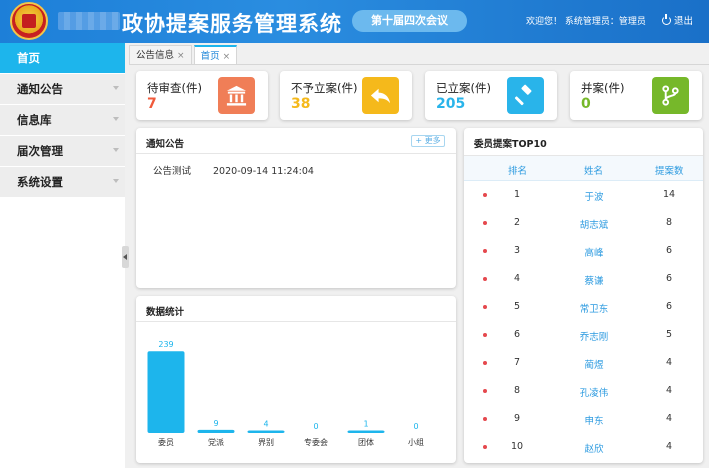  What do you see at coordinates (594, 196) in the screenshot?
I see `member-name-link: 于波` at bounding box center [594, 196].